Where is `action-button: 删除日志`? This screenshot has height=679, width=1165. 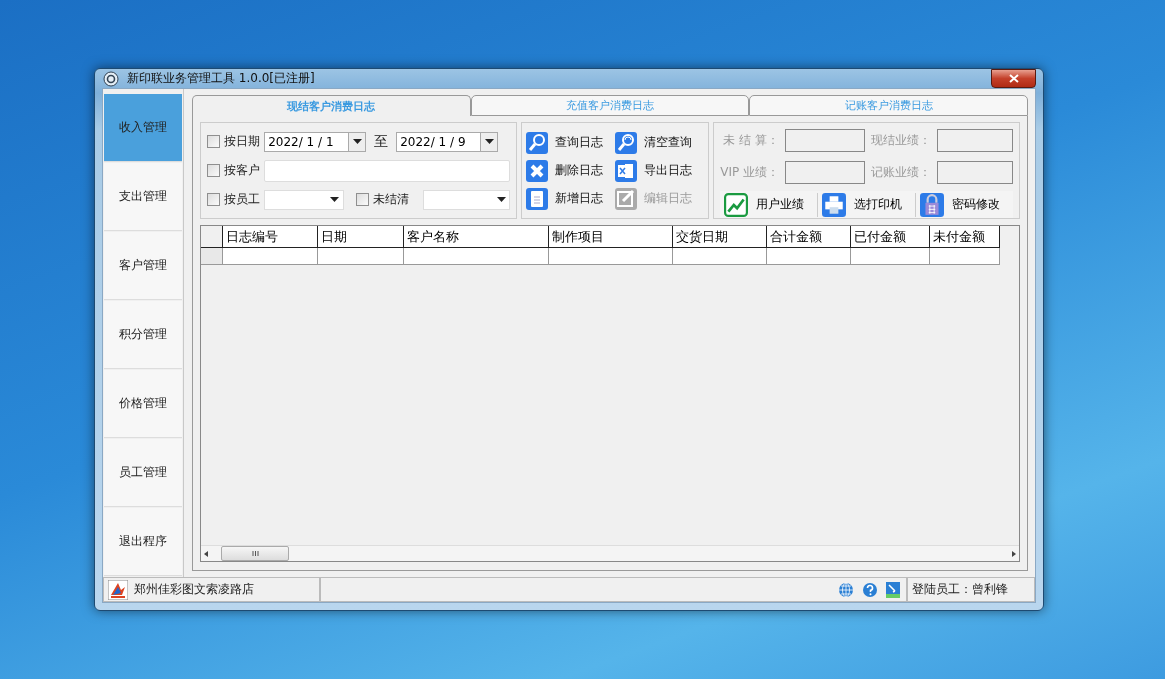
action-button: 删除日志 is located at coordinates (571, 170).